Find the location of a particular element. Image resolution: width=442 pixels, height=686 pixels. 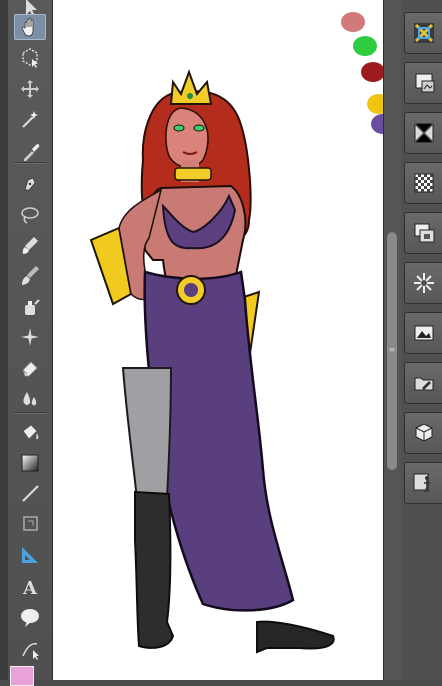

navigator-icon is located at coordinates (424, 33).